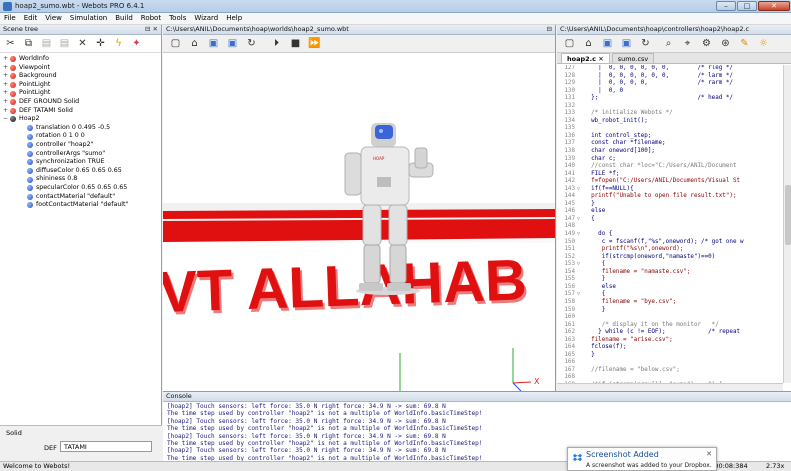  I want to click on code-line: 134 wb_robot_init();, so click(670, 122).